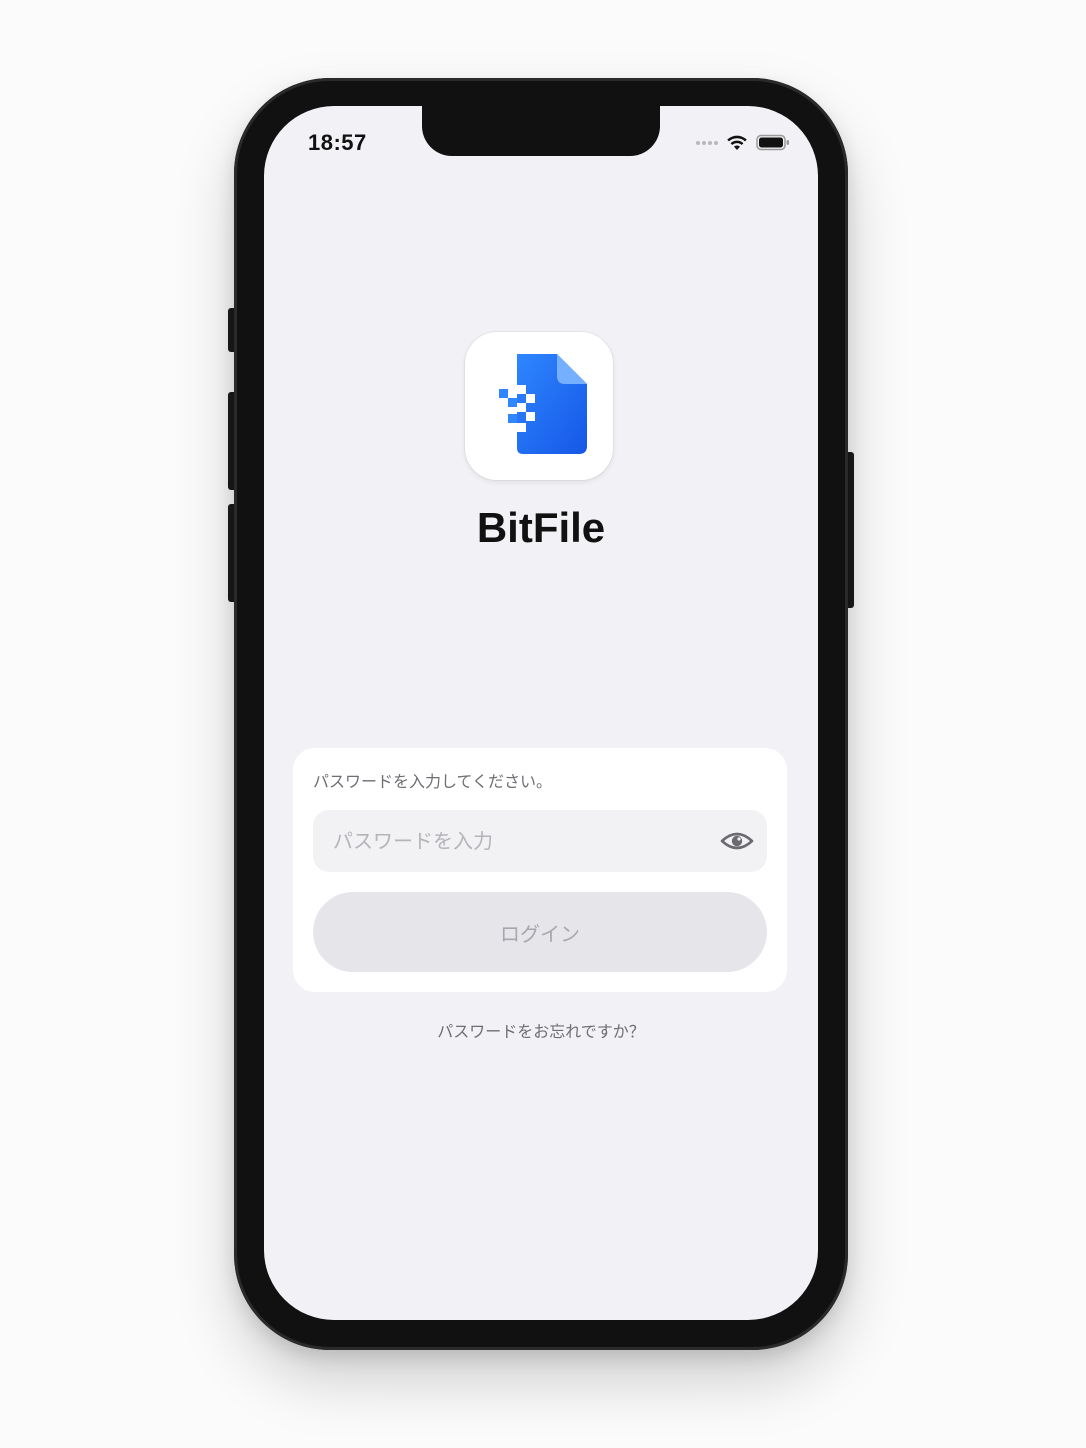 The width and height of the screenshot is (1086, 1448). I want to click on eye-icon, so click(737, 841).